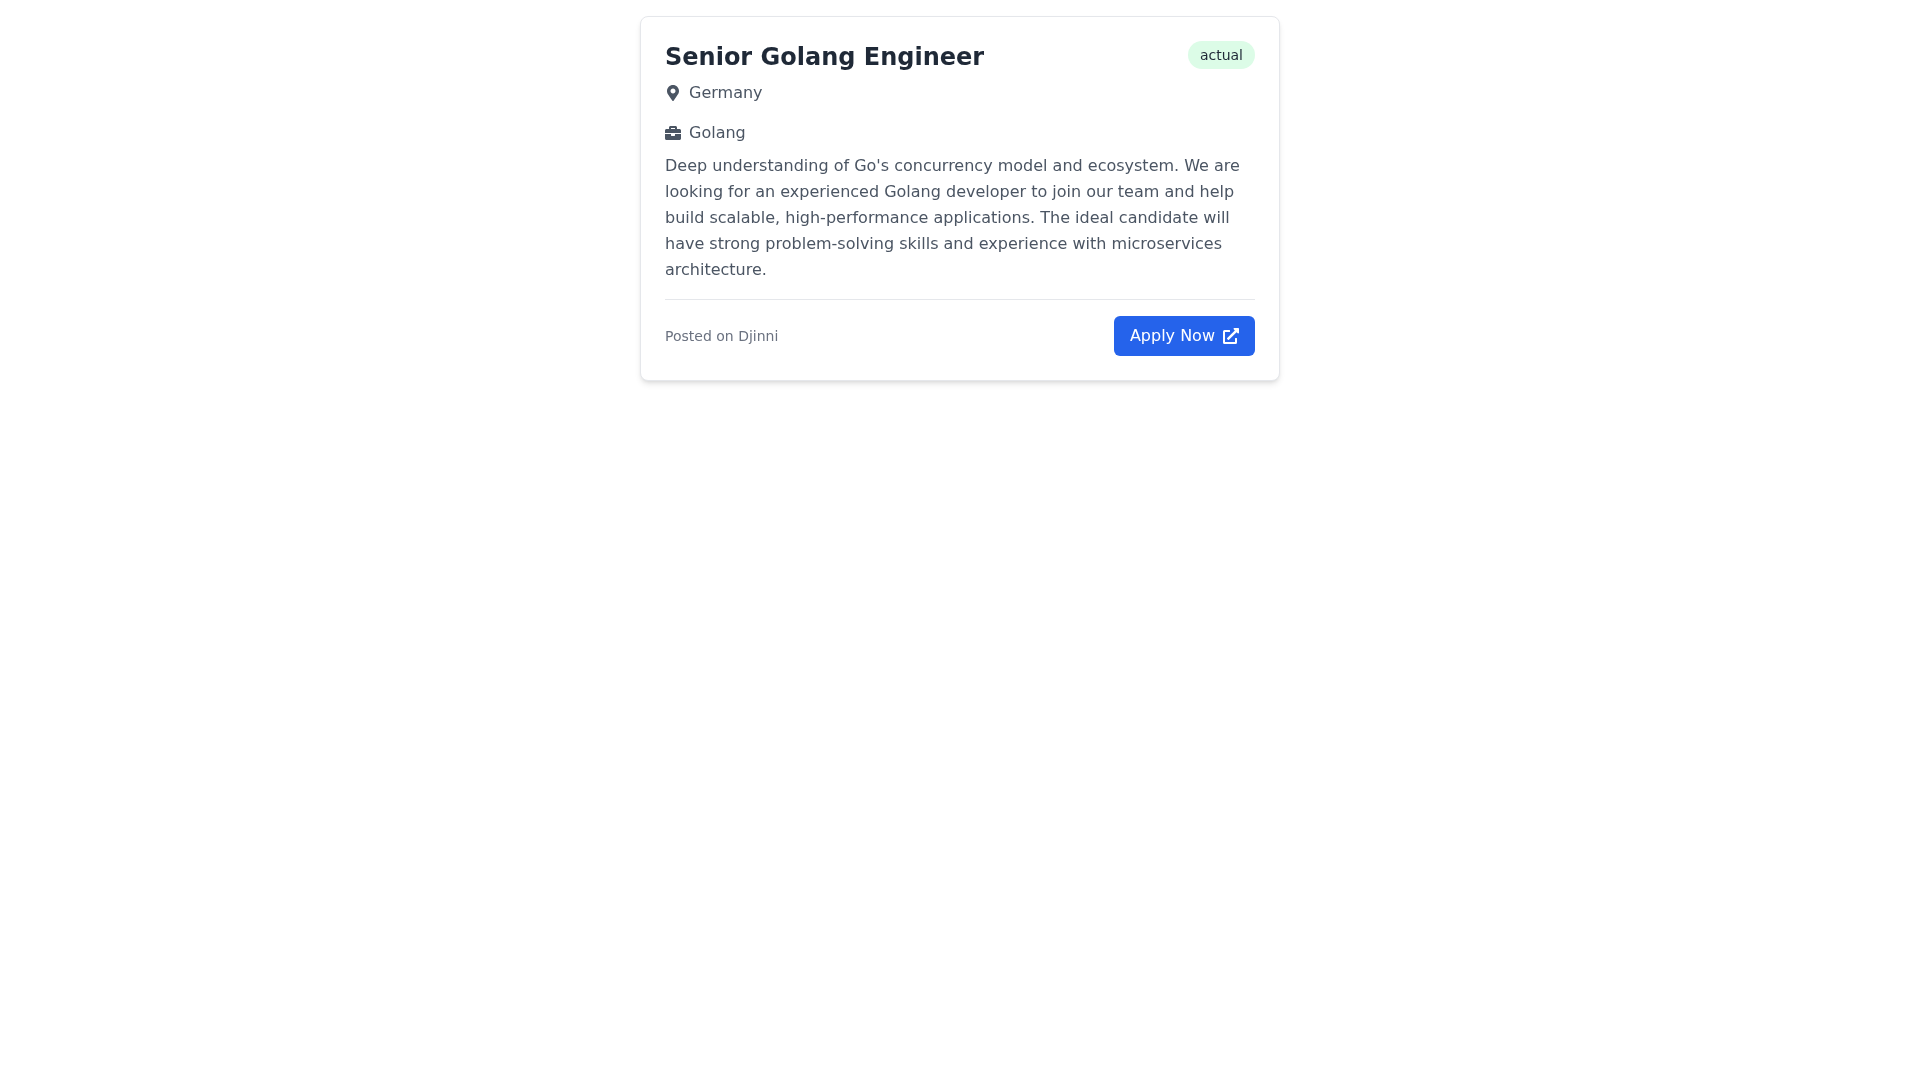 This screenshot has width=1920, height=1080. Describe the element at coordinates (1221, 55) in the screenshot. I see `status-badge: actual` at that location.